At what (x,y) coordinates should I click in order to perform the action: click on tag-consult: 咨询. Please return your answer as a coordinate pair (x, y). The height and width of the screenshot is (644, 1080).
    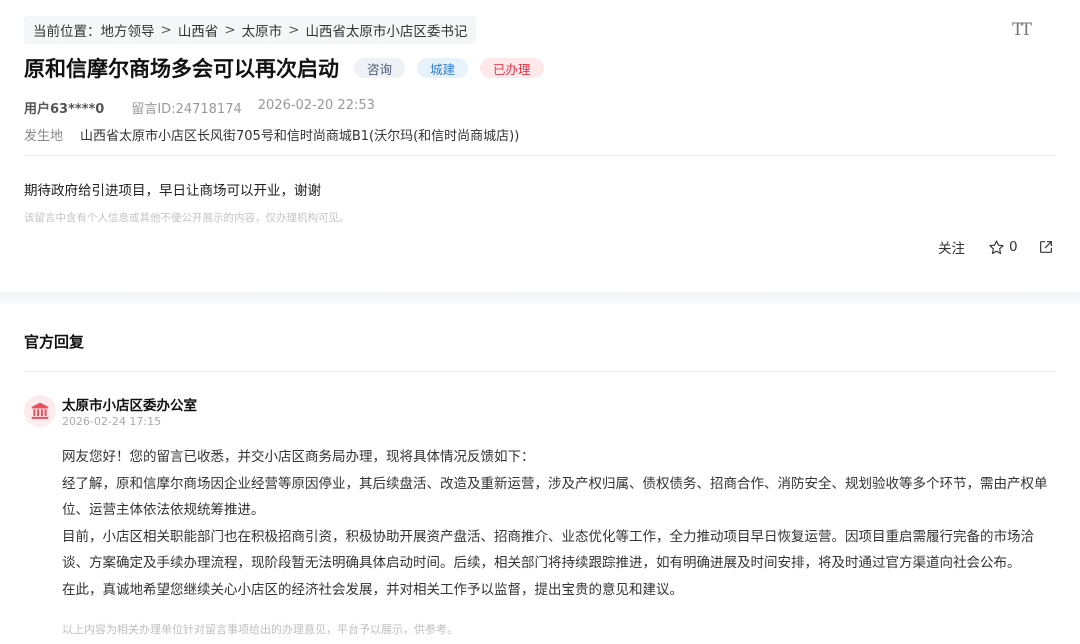
    Looking at the image, I should click on (380, 68).